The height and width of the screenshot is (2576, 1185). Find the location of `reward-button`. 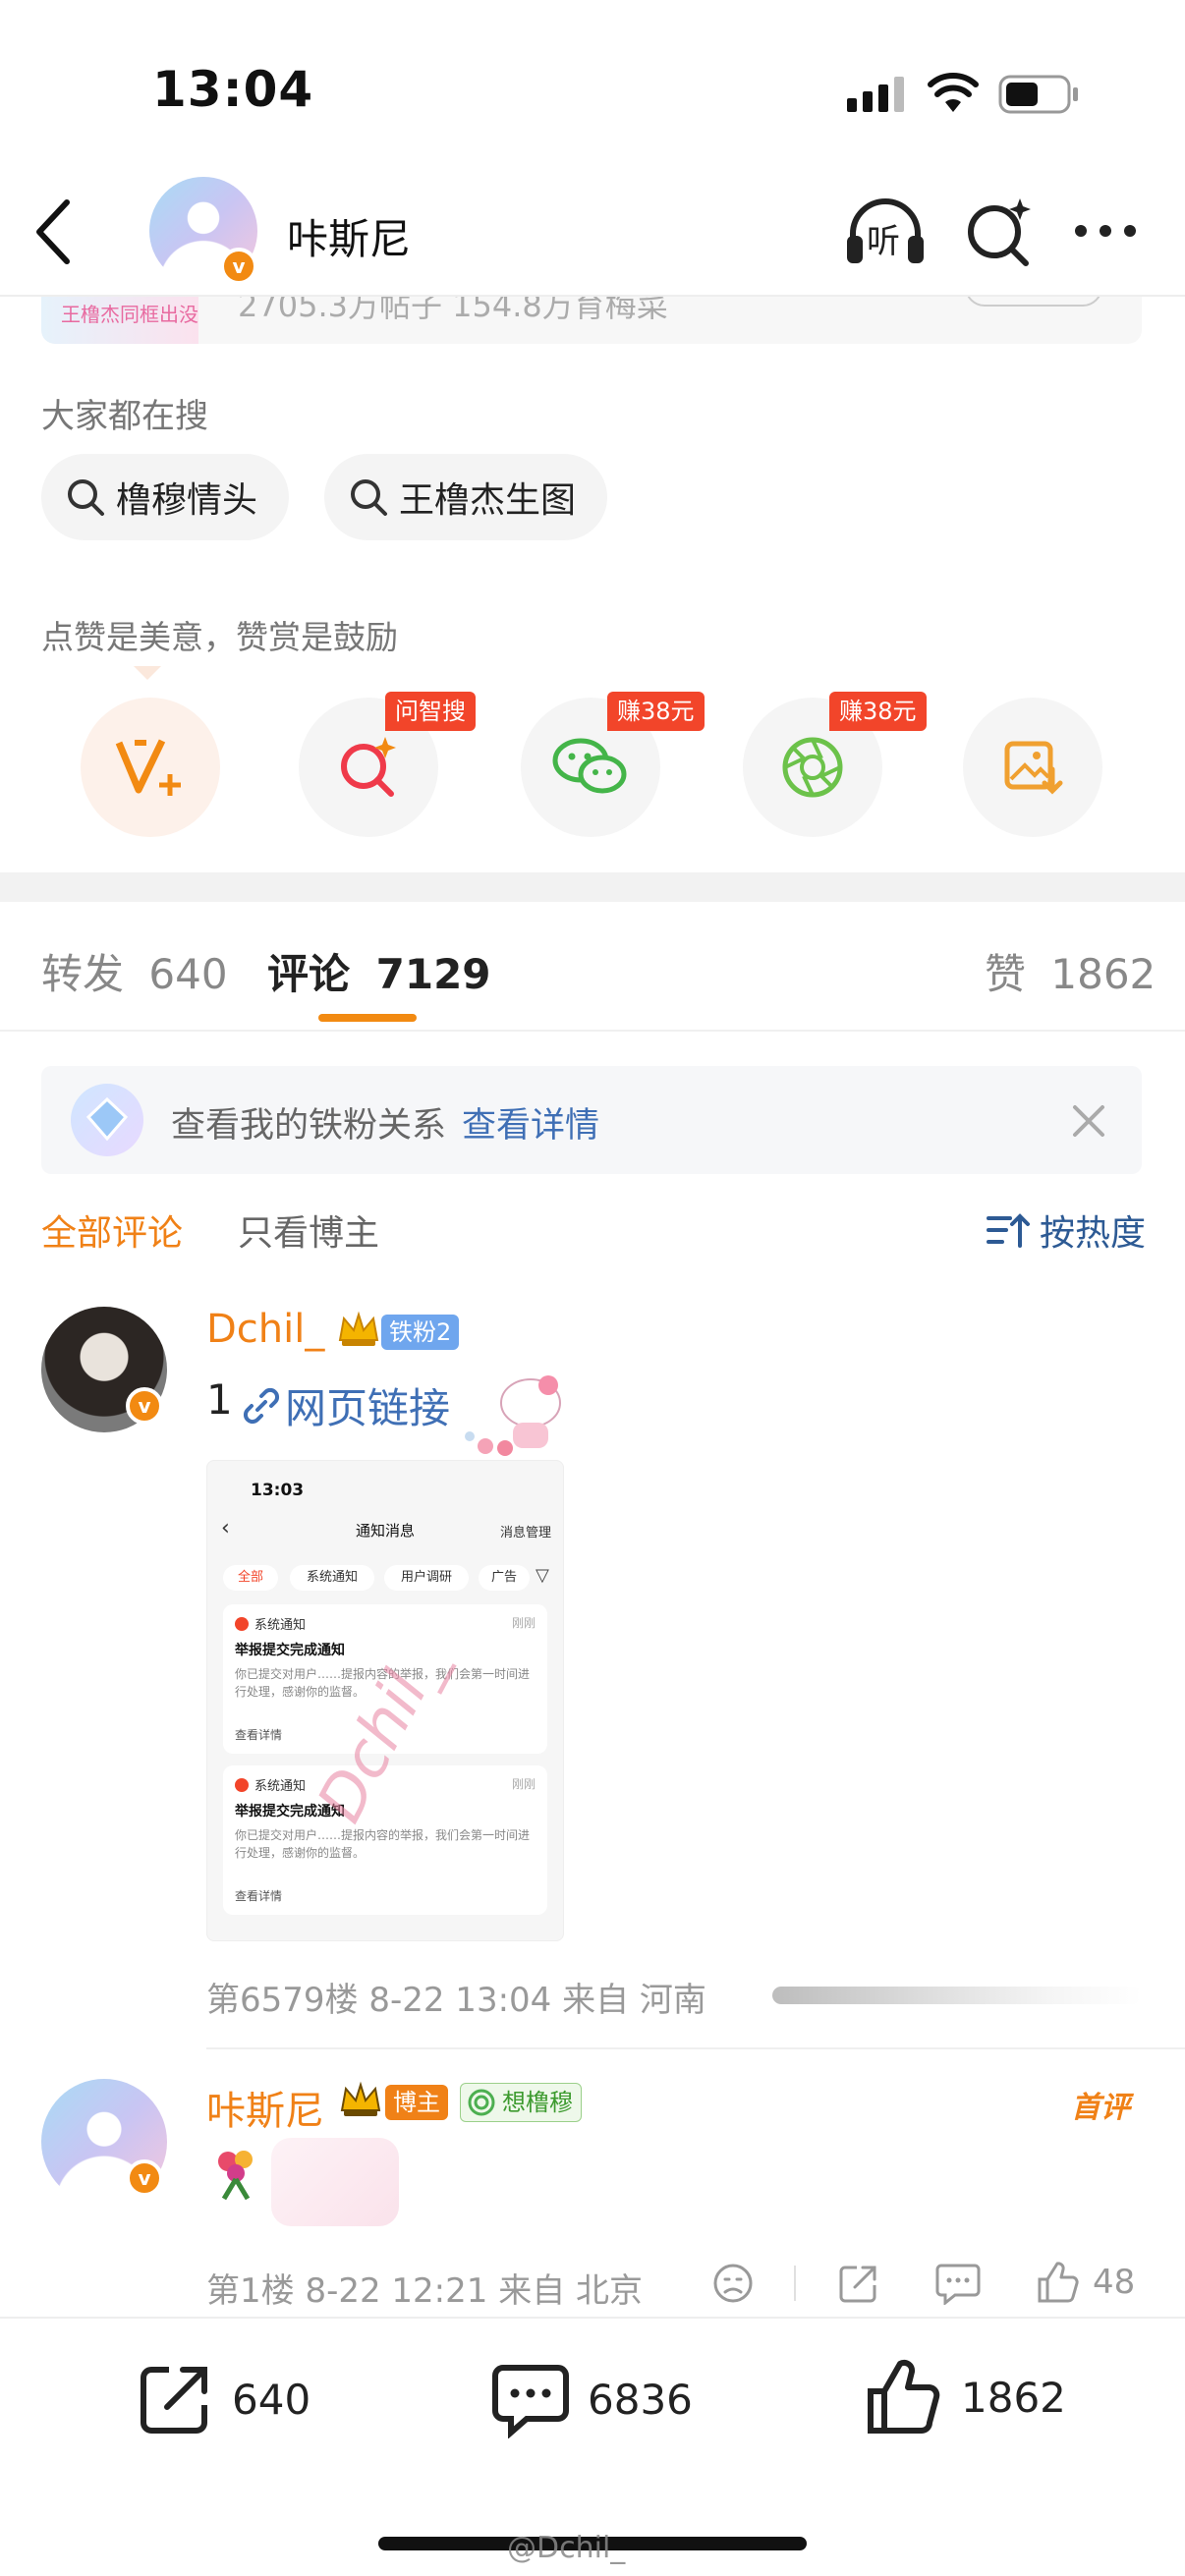

reward-button is located at coordinates (151, 767).